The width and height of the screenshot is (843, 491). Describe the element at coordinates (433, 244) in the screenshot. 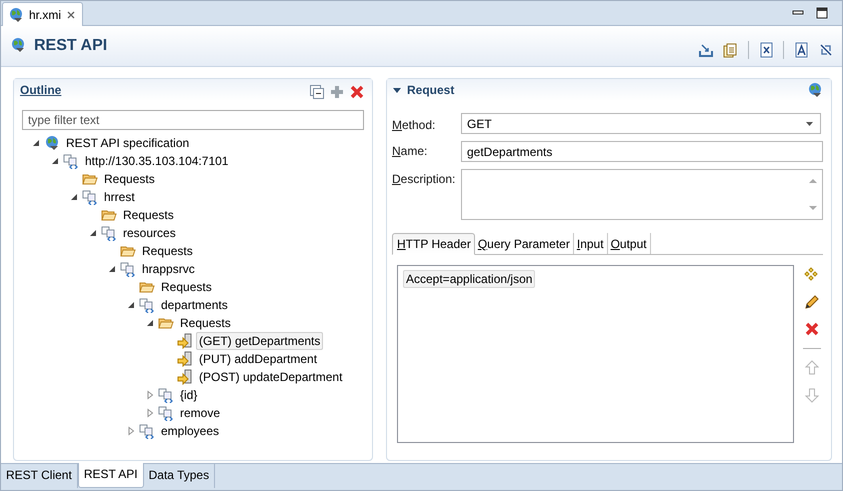

I see `tab: HTTP Header` at that location.